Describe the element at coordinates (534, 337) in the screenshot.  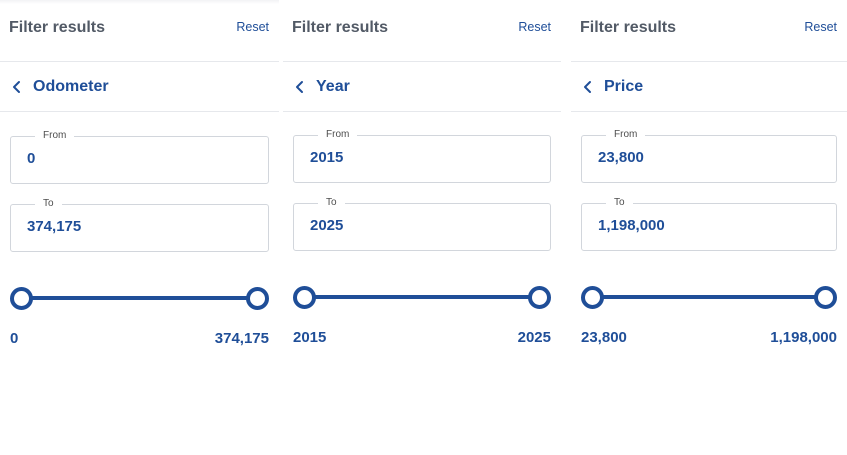
I see `range-max-label: 2025` at that location.